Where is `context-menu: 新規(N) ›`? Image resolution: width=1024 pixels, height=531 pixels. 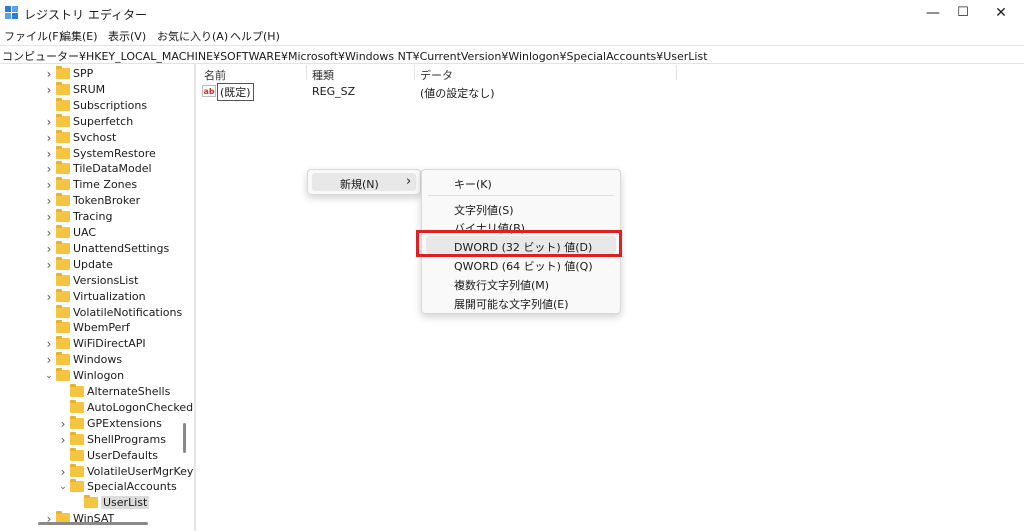
context-menu: 新規(N) › is located at coordinates (364, 182).